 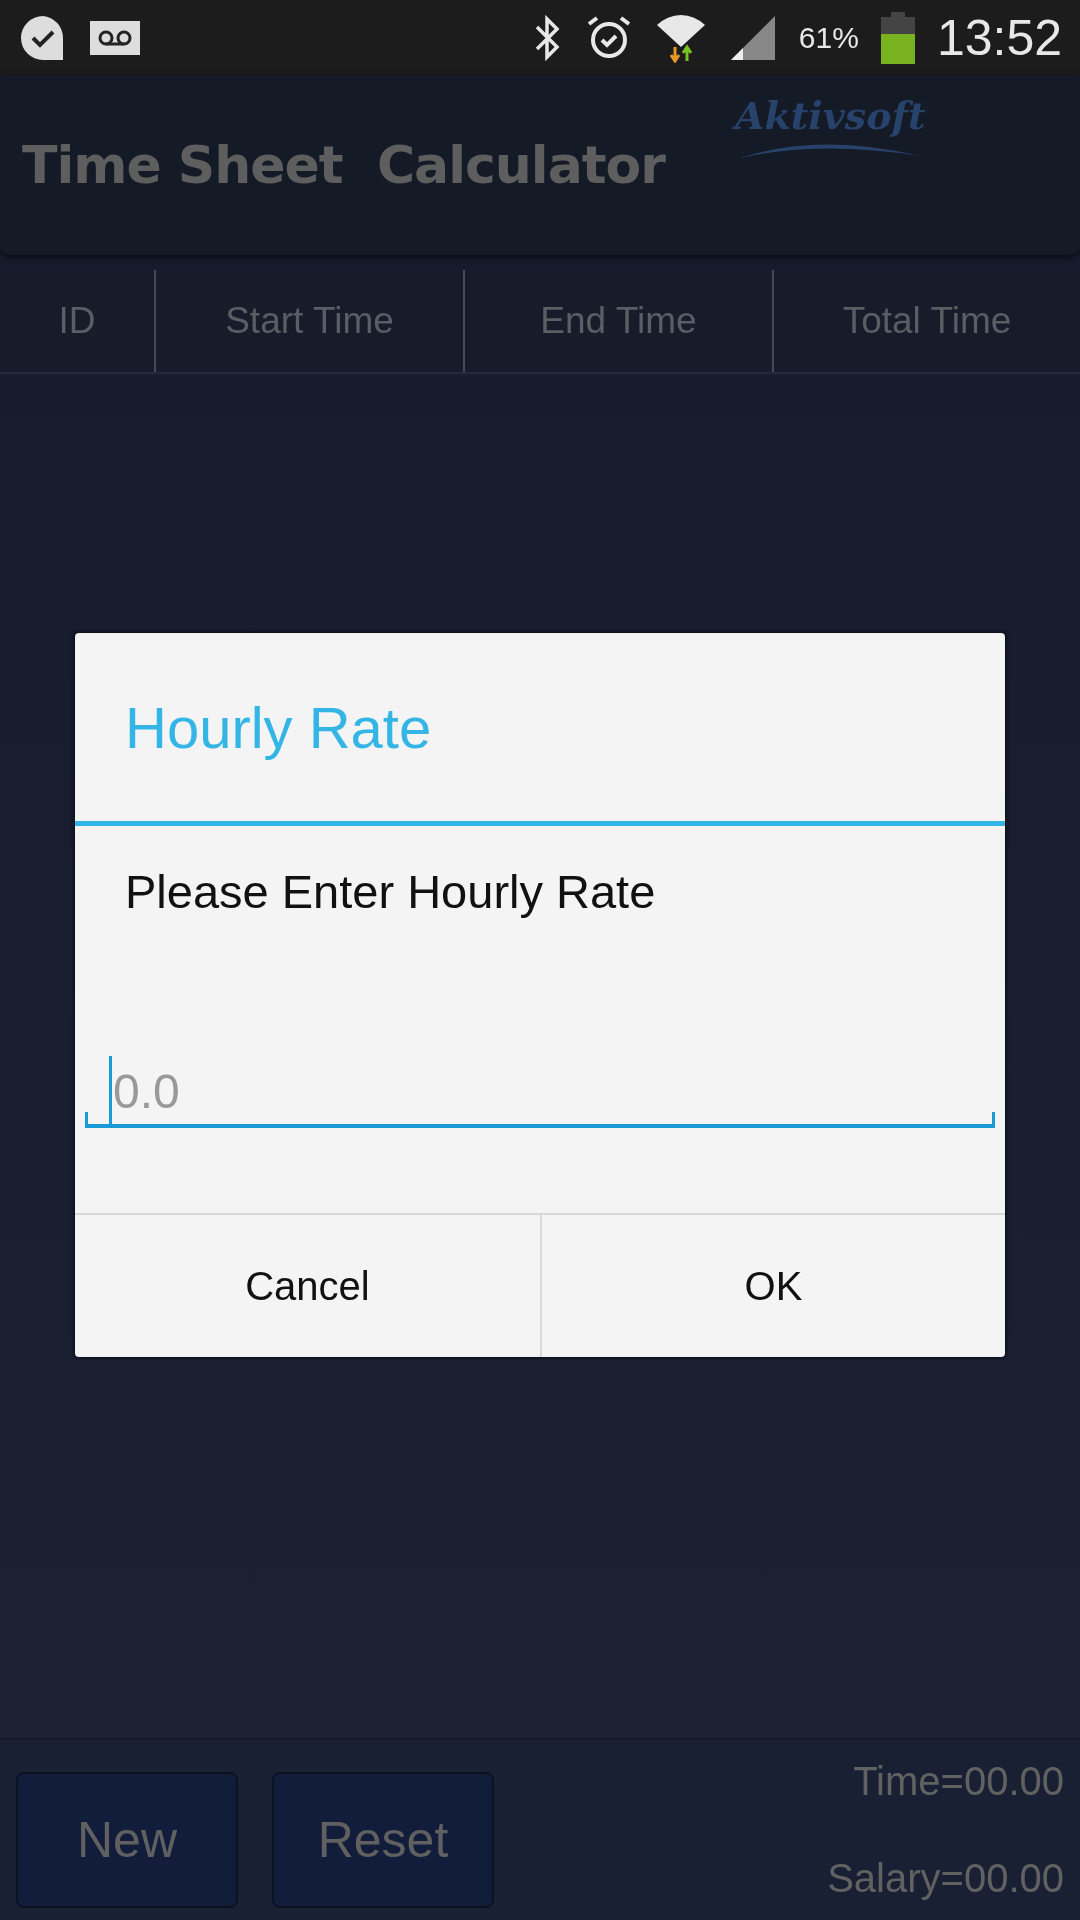 I want to click on column-header: End Time, so click(x=617, y=321).